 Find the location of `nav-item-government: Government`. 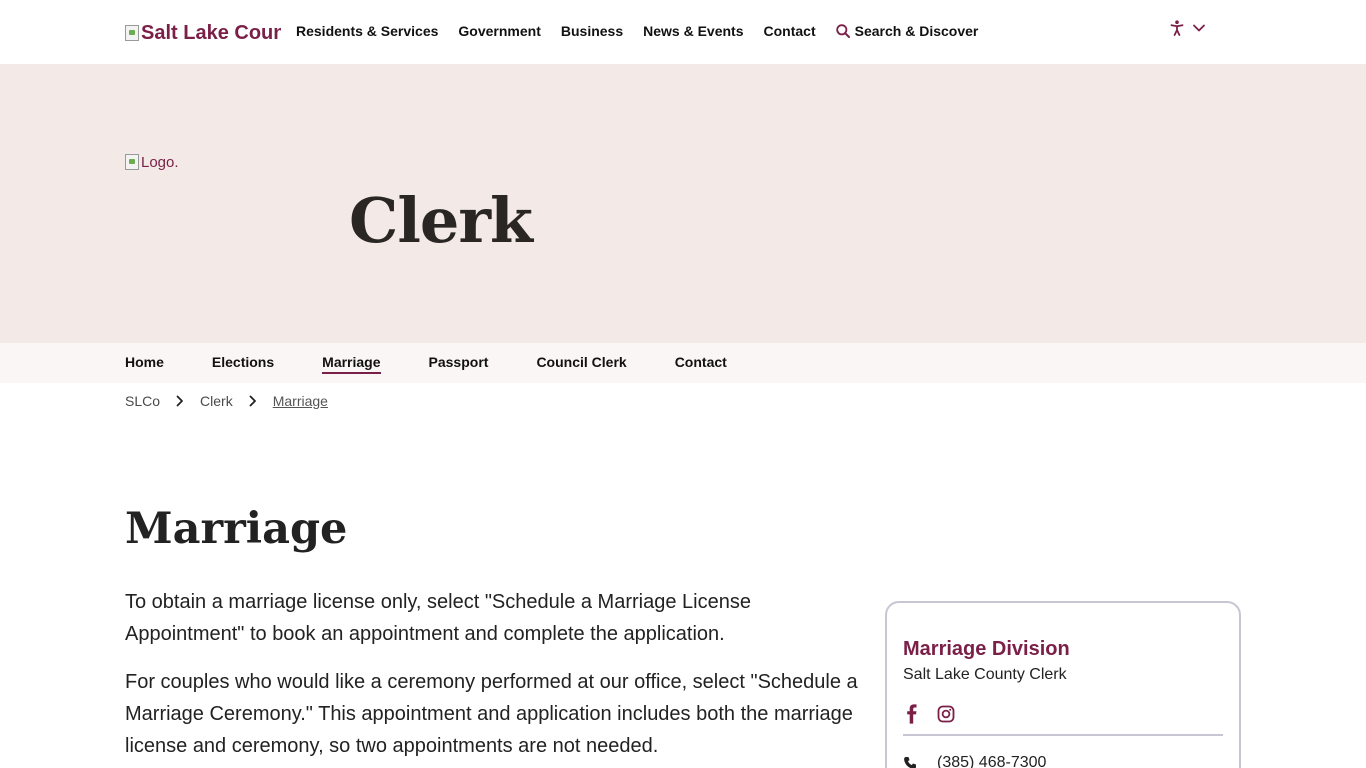

nav-item-government: Government is located at coordinates (499, 31).